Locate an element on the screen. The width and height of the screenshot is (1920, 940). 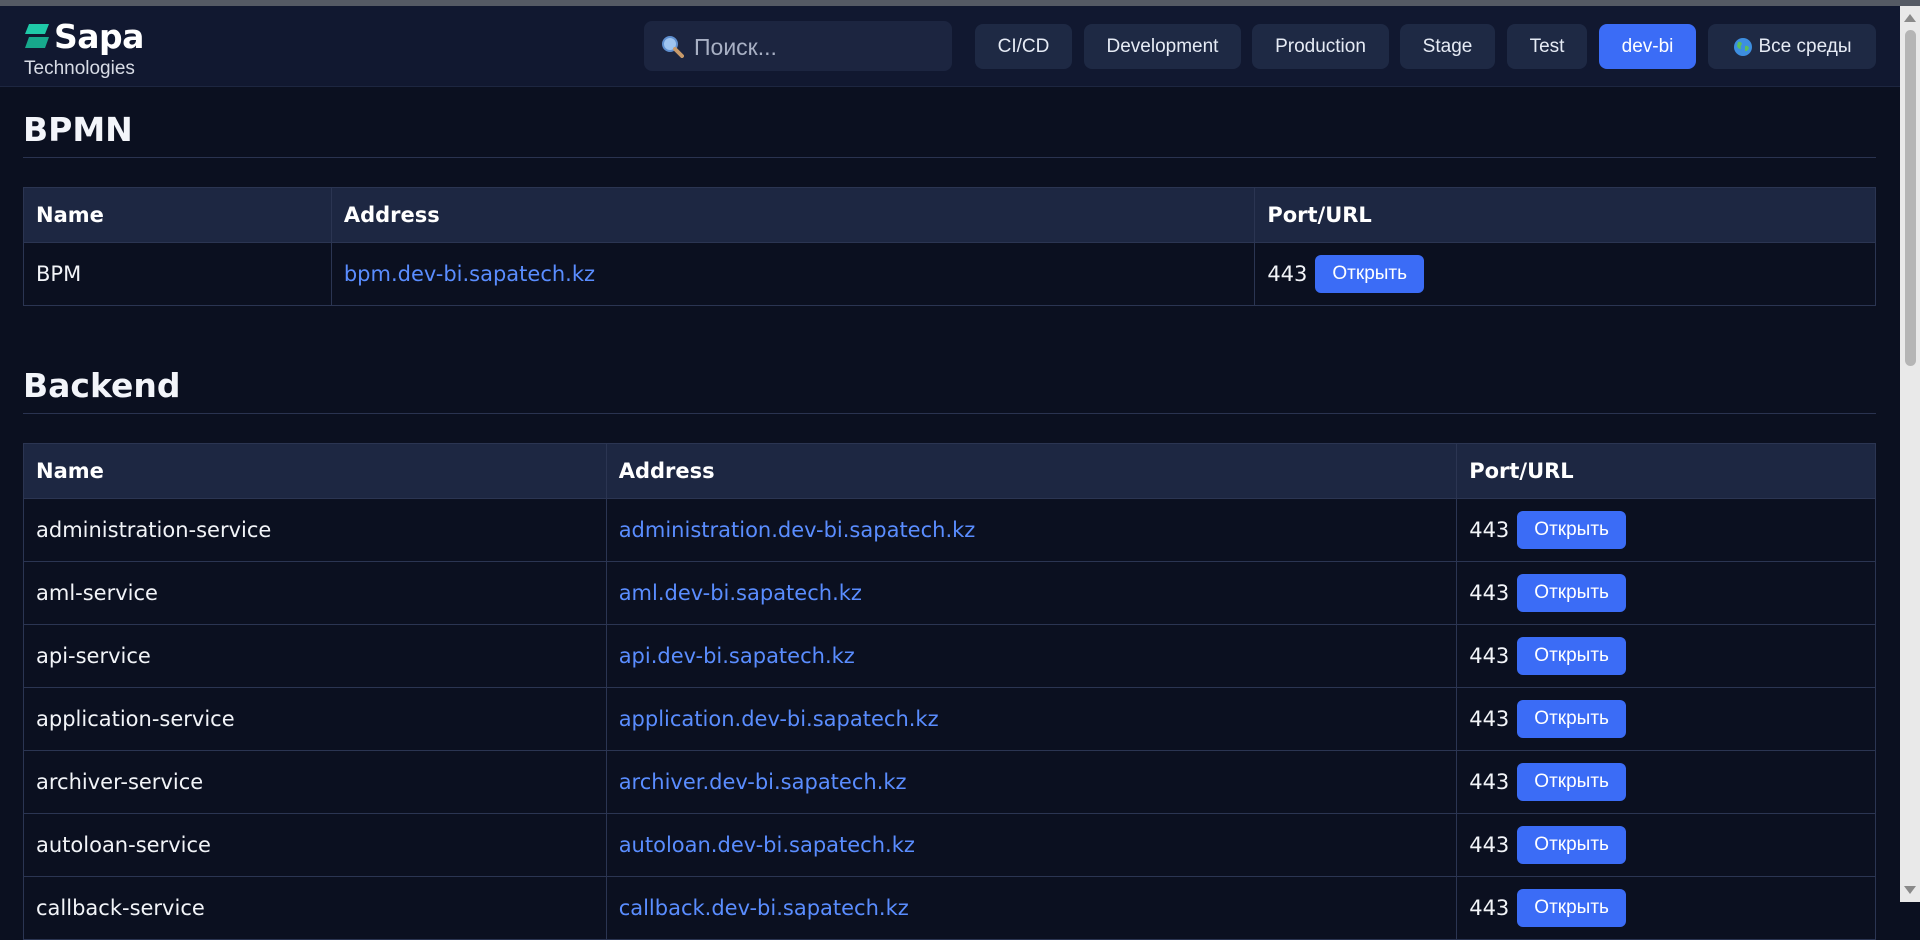
env-button-development: Development is located at coordinates (1162, 46).